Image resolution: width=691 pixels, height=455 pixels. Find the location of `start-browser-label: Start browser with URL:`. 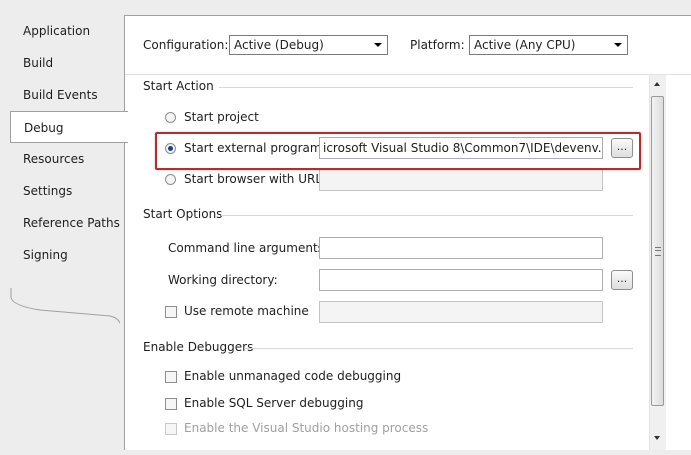

start-browser-label: Start browser with URL: is located at coordinates (255, 179).